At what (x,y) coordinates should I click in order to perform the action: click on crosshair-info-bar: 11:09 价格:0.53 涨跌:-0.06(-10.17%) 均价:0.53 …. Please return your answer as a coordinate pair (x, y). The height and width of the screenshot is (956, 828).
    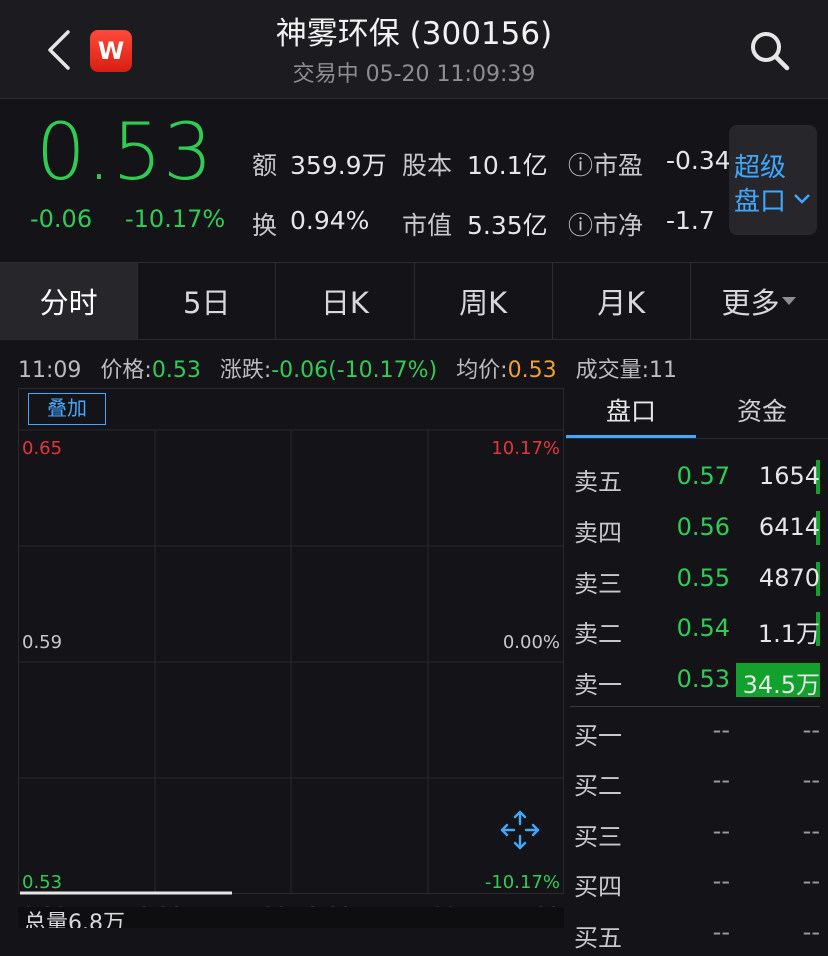
    Looking at the image, I should click on (347, 368).